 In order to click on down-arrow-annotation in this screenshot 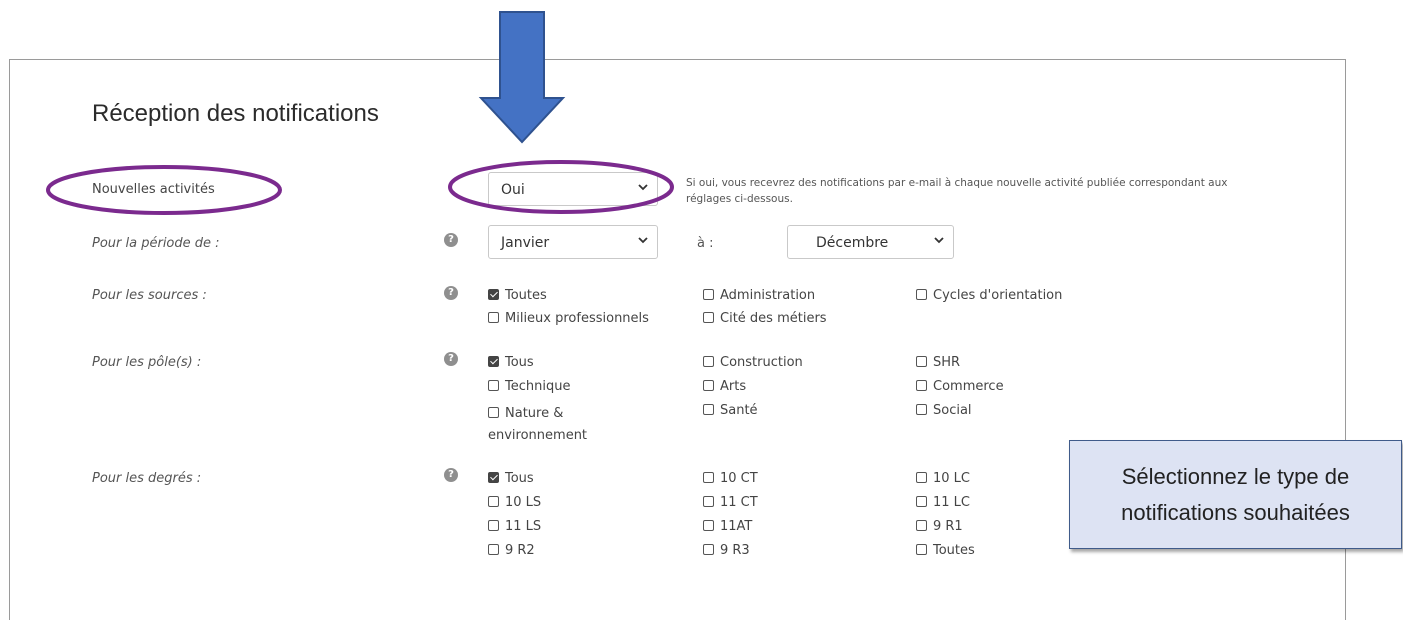, I will do `click(522, 77)`.